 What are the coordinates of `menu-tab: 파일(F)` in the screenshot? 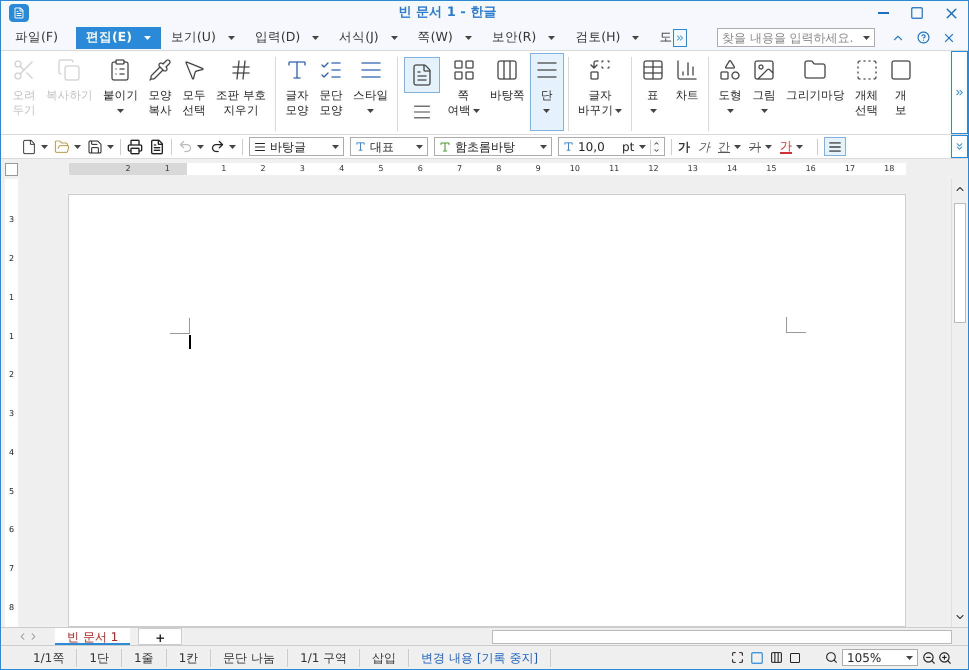 It's located at (36, 37).